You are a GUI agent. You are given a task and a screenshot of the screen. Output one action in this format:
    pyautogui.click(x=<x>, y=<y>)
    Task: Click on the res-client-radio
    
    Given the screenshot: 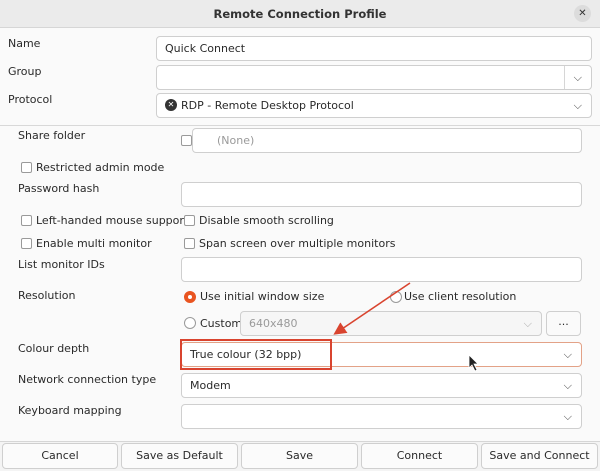 What is the action you would take?
    pyautogui.click(x=396, y=297)
    